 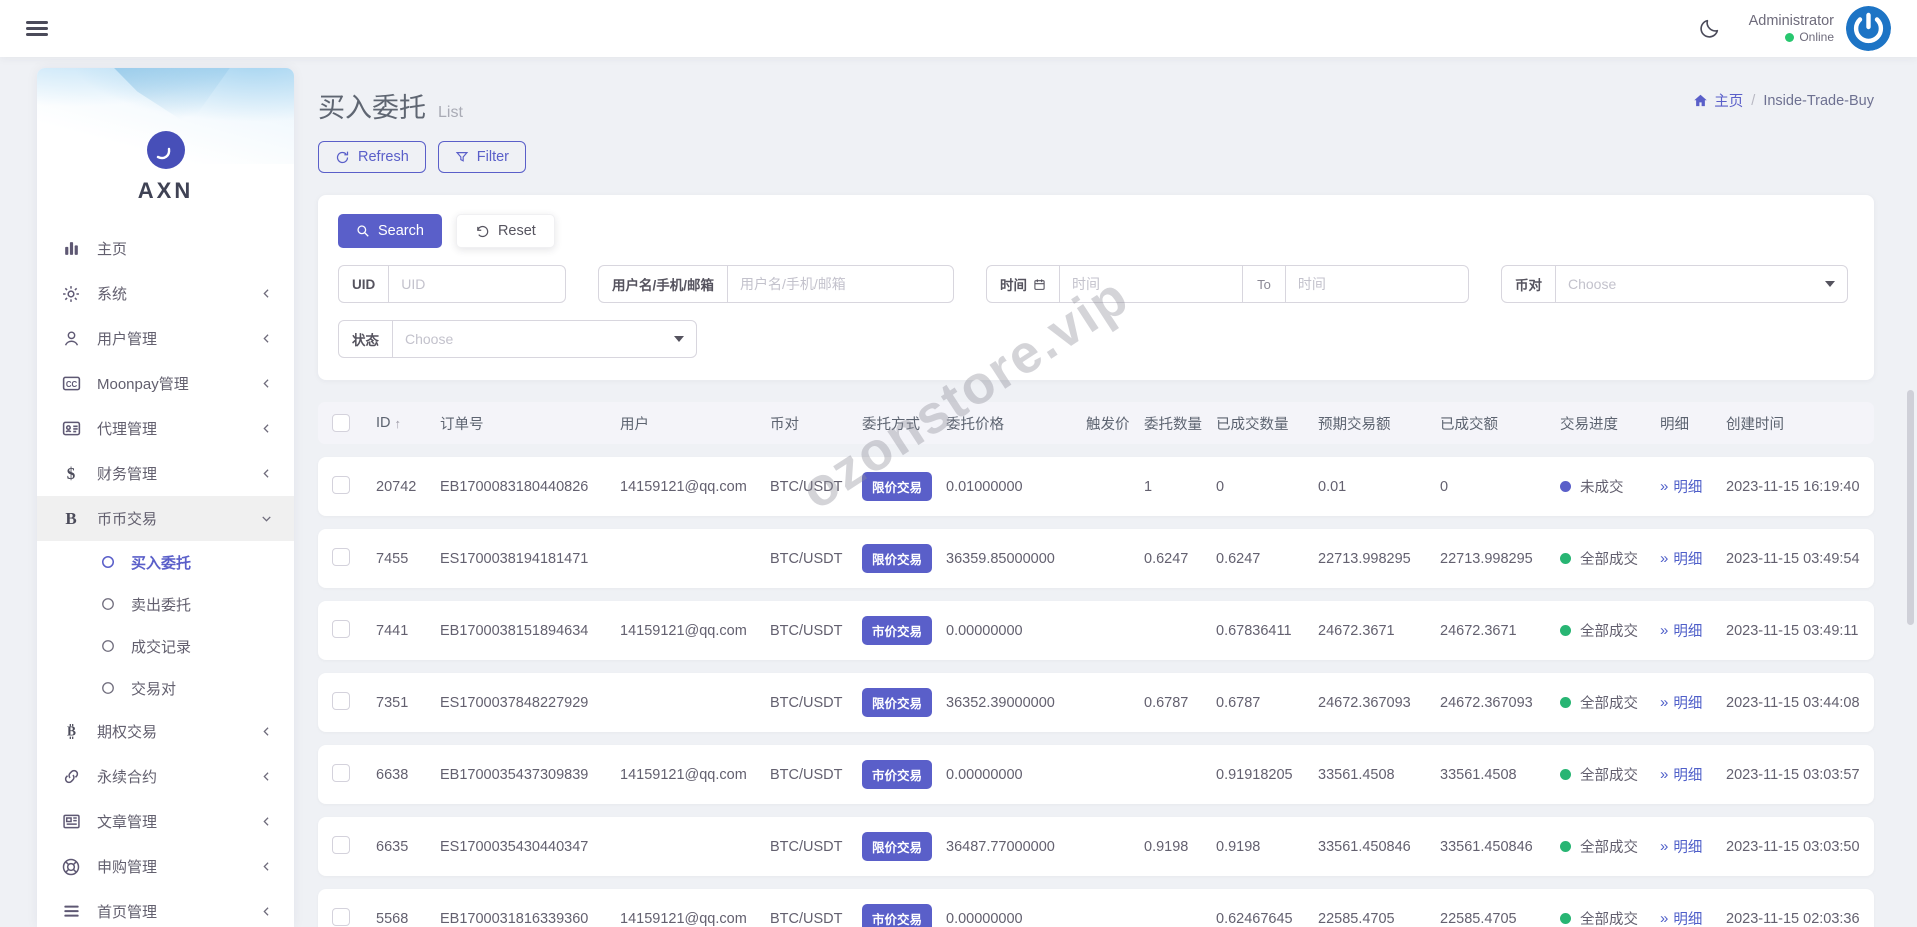 What do you see at coordinates (806, 774) in the screenshot?
I see `cell-pair: BTC/USDT` at bounding box center [806, 774].